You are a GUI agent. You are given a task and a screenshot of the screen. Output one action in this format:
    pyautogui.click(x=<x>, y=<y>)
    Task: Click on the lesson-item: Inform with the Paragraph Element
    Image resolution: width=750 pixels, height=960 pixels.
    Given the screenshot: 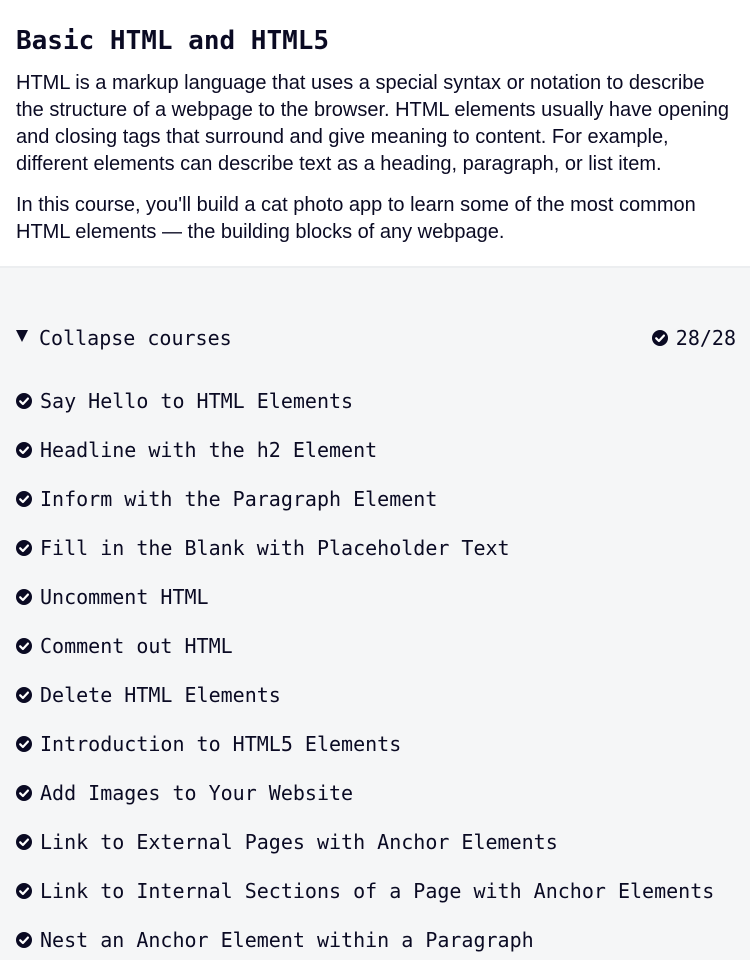 What is the action you would take?
    pyautogui.click(x=378, y=498)
    